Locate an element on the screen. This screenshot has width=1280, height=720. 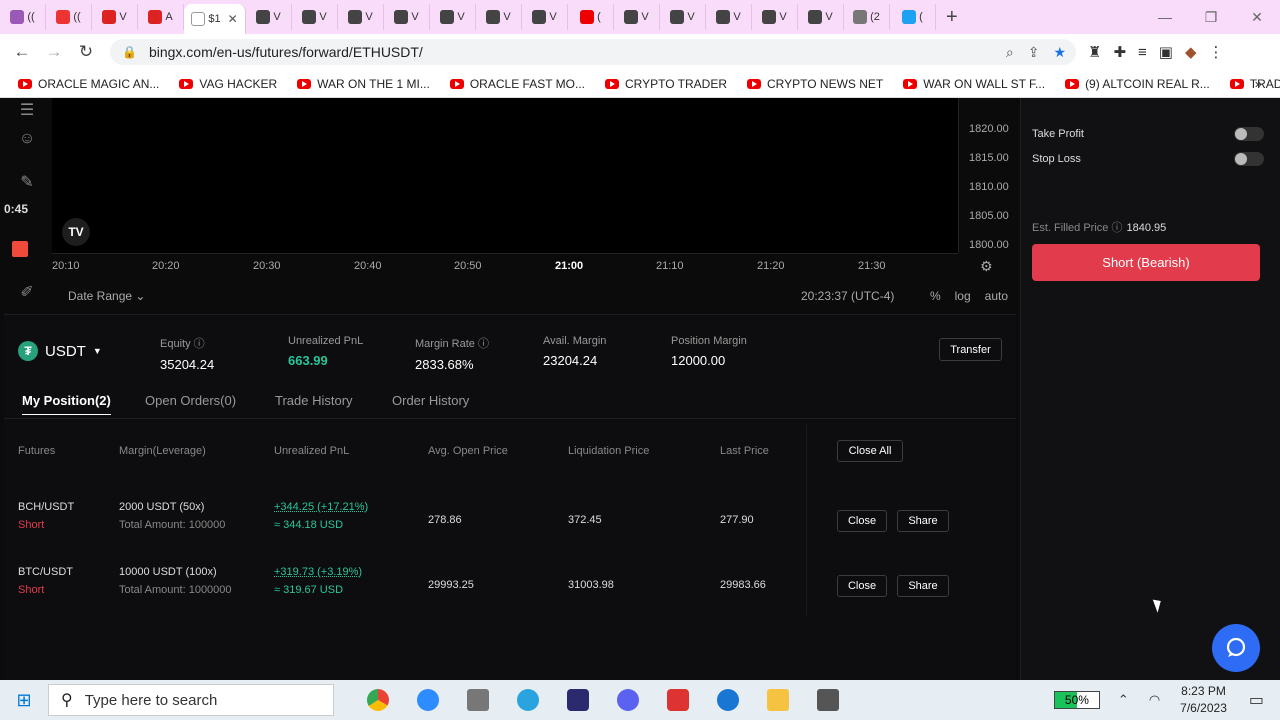
minimize-icon: — is located at coordinates (1165, 17).